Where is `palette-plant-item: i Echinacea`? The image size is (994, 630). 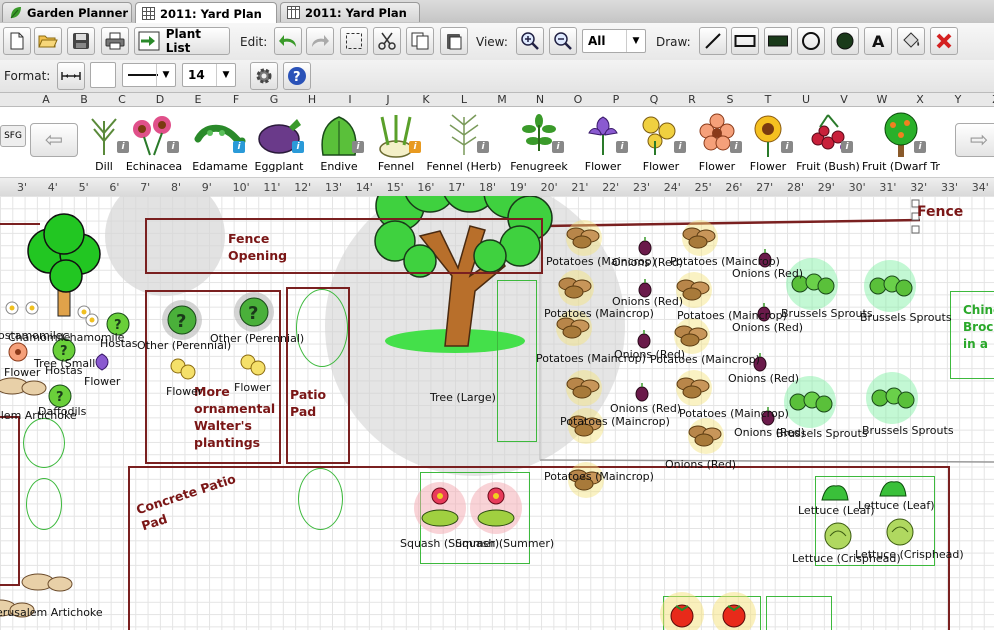
palette-plant-item: i Echinacea is located at coordinates (154, 143).